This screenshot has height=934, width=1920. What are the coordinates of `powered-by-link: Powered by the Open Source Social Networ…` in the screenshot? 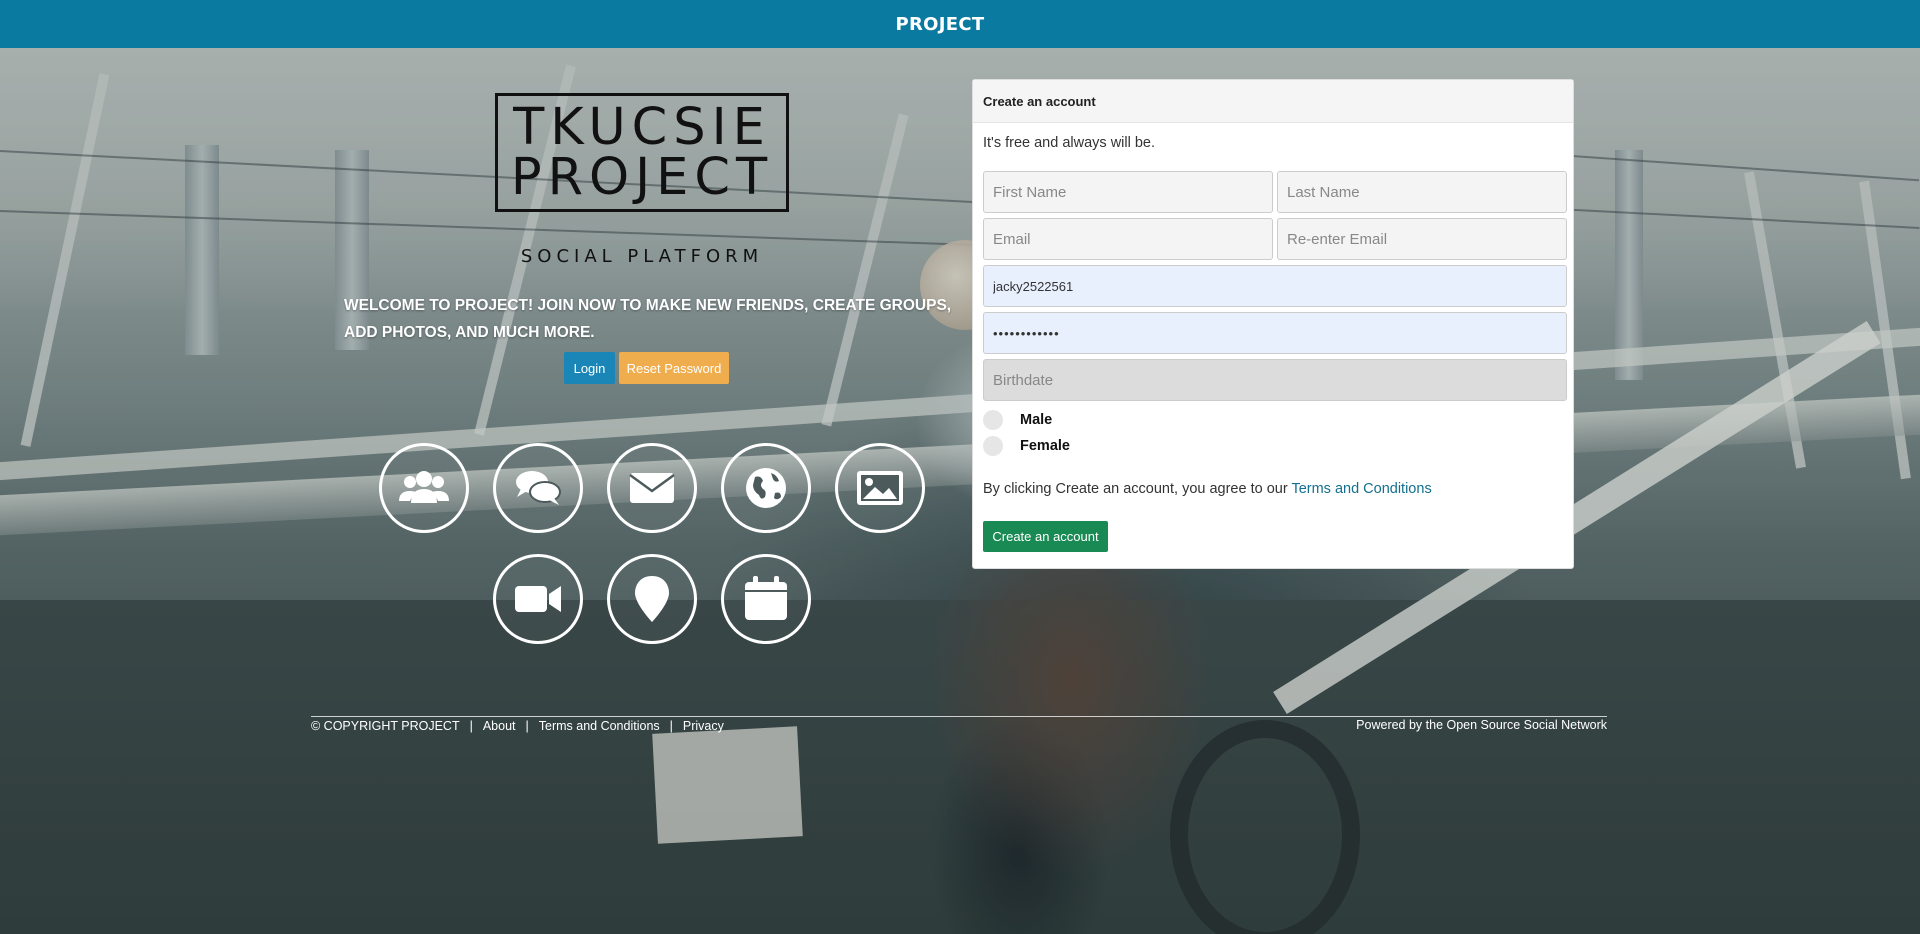 It's located at (1481, 725).